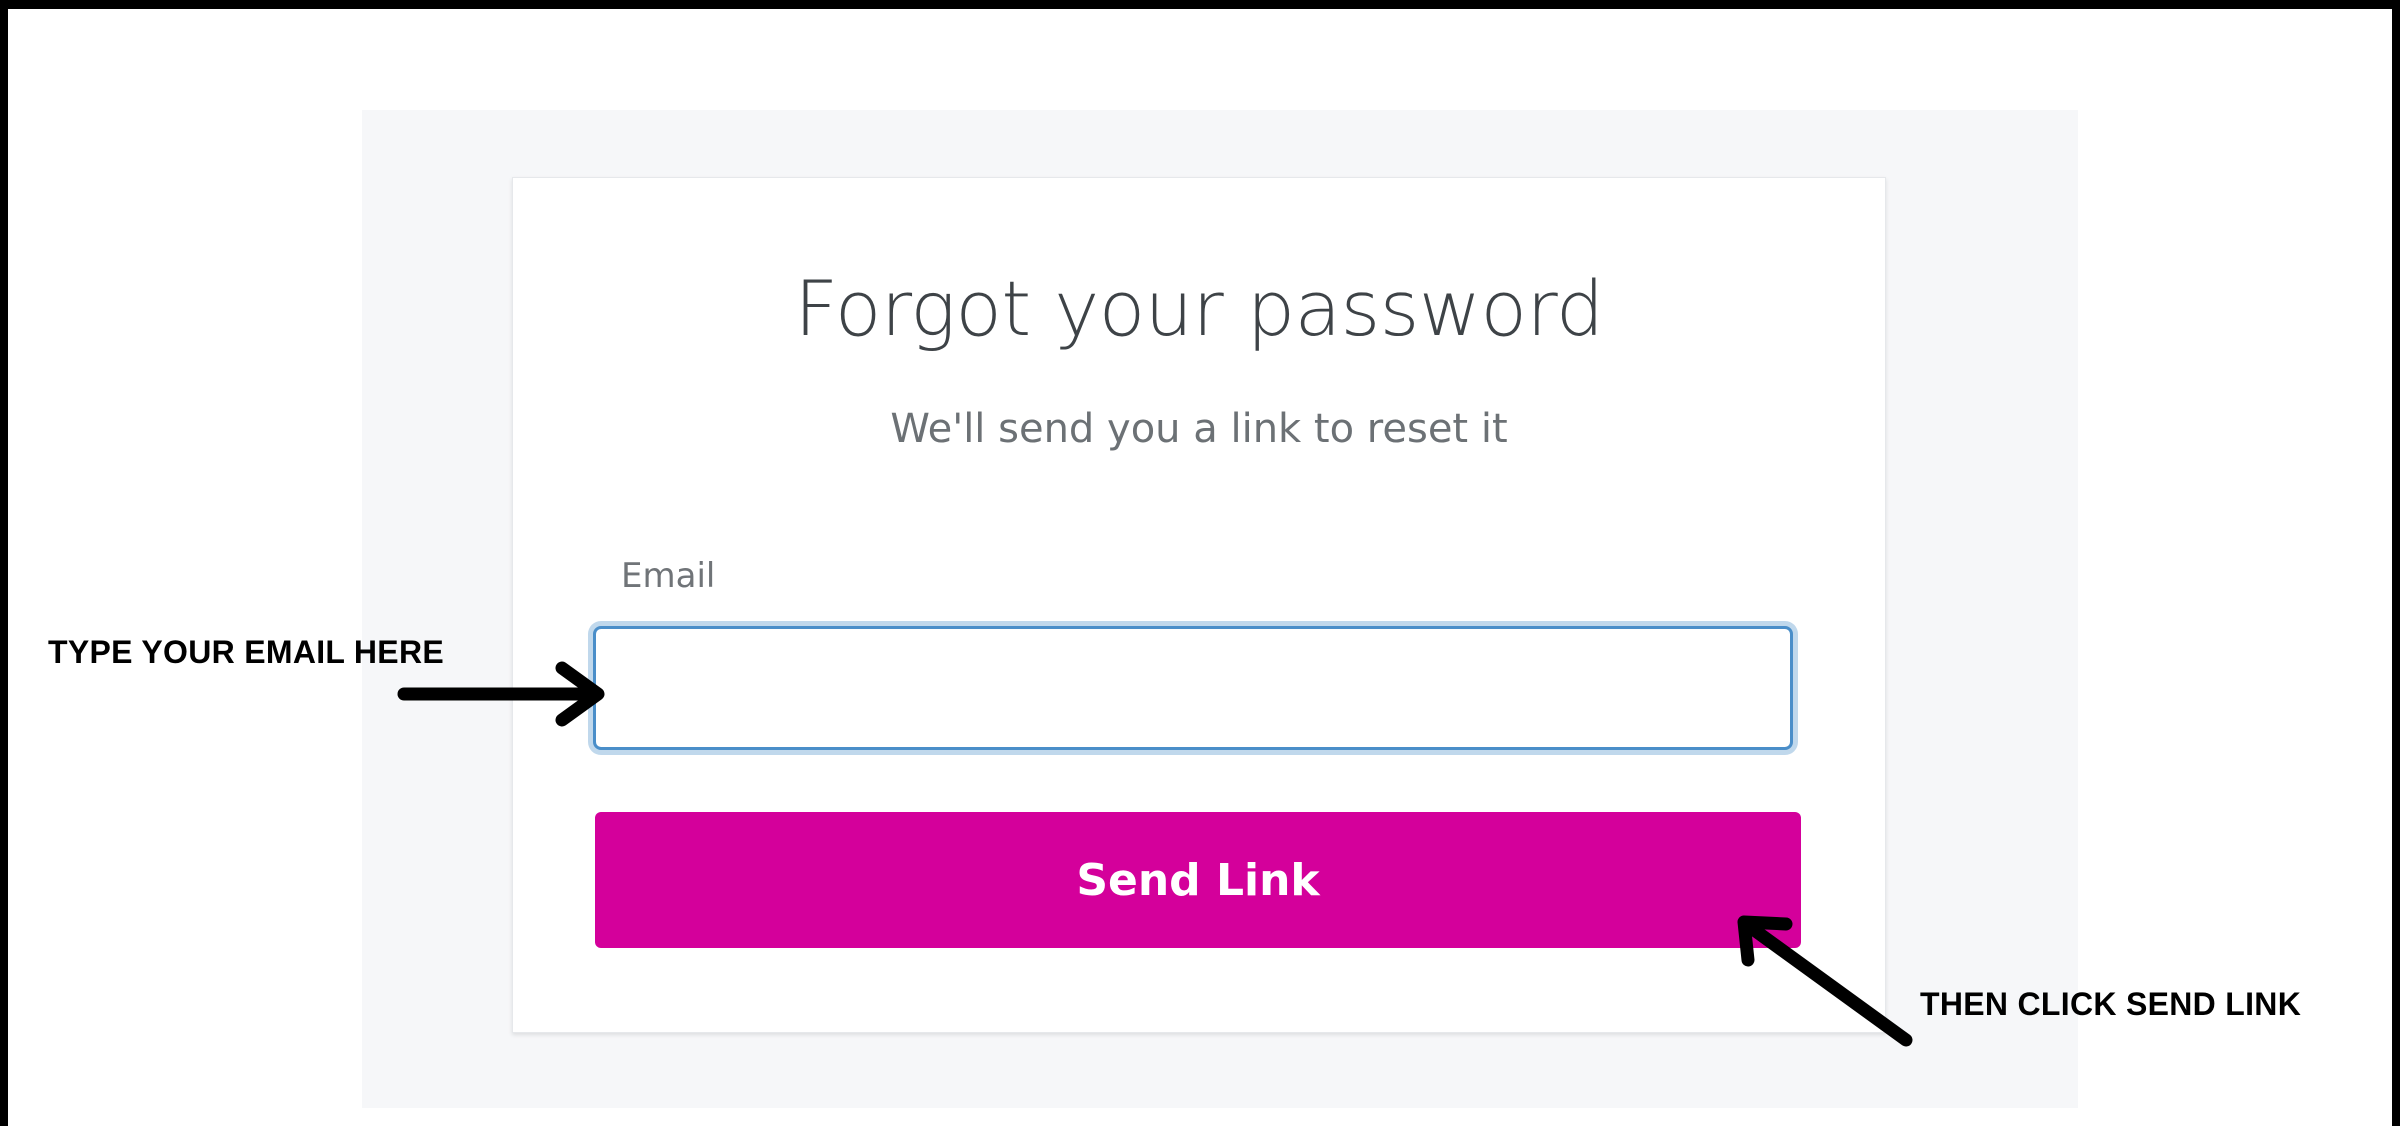 This screenshot has width=2400, height=1126. I want to click on page-subtitle: We'll send you a link to reset it, so click(1199, 429).